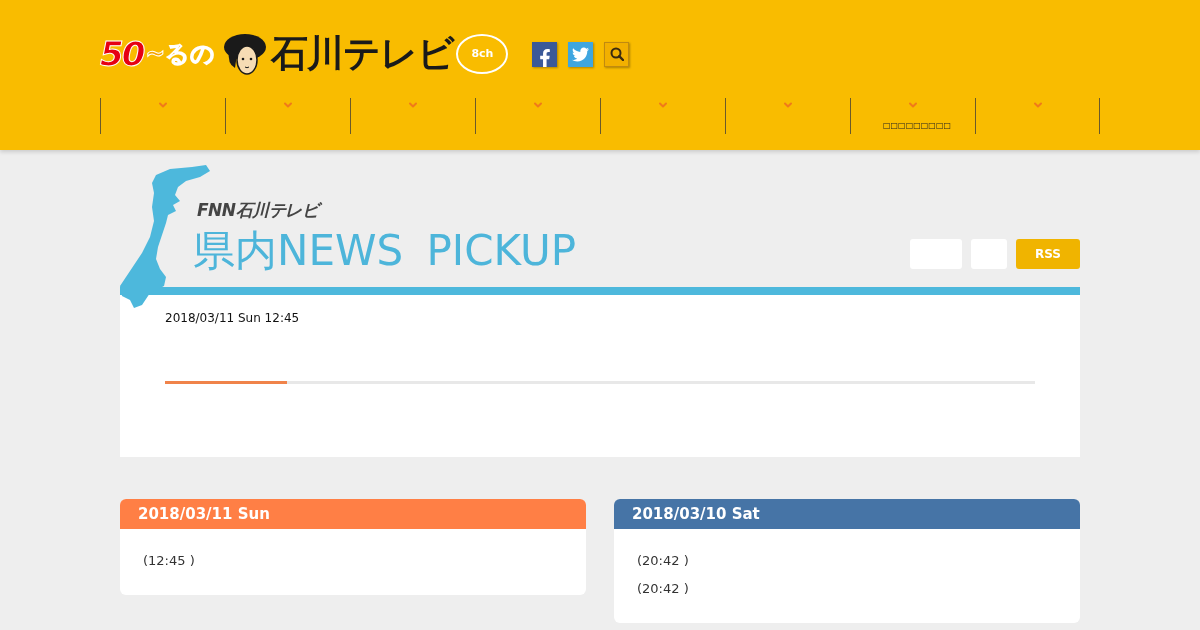  Describe the element at coordinates (847, 514) in the screenshot. I see `card-header: 2018/03/10 Sat` at that location.